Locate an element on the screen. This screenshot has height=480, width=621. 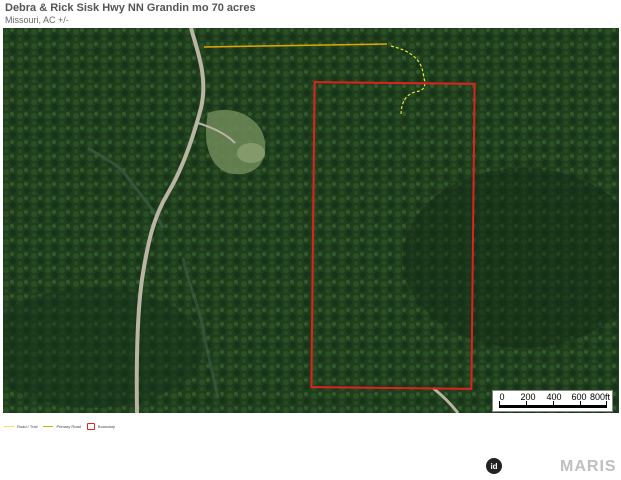
legend-item-trail: Road / Trail is located at coordinates (20, 426).